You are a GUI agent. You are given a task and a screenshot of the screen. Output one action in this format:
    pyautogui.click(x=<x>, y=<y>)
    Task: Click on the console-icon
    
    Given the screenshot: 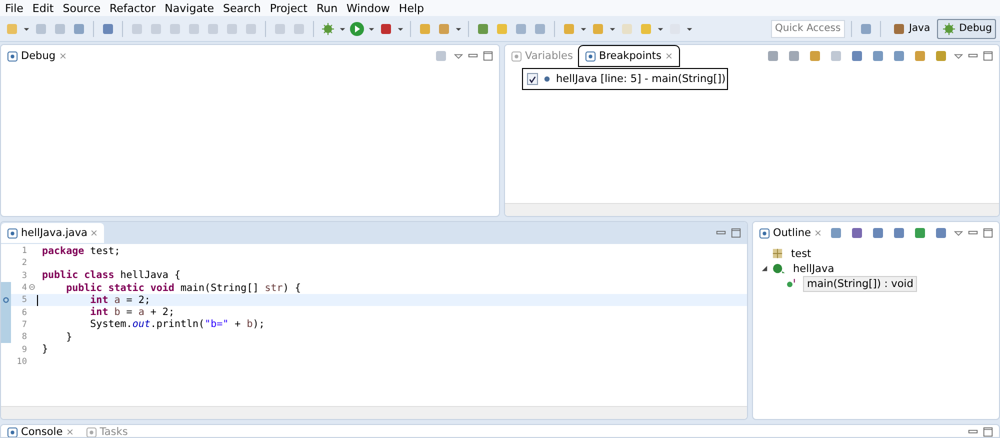 What is the action you would take?
    pyautogui.click(x=12, y=431)
    